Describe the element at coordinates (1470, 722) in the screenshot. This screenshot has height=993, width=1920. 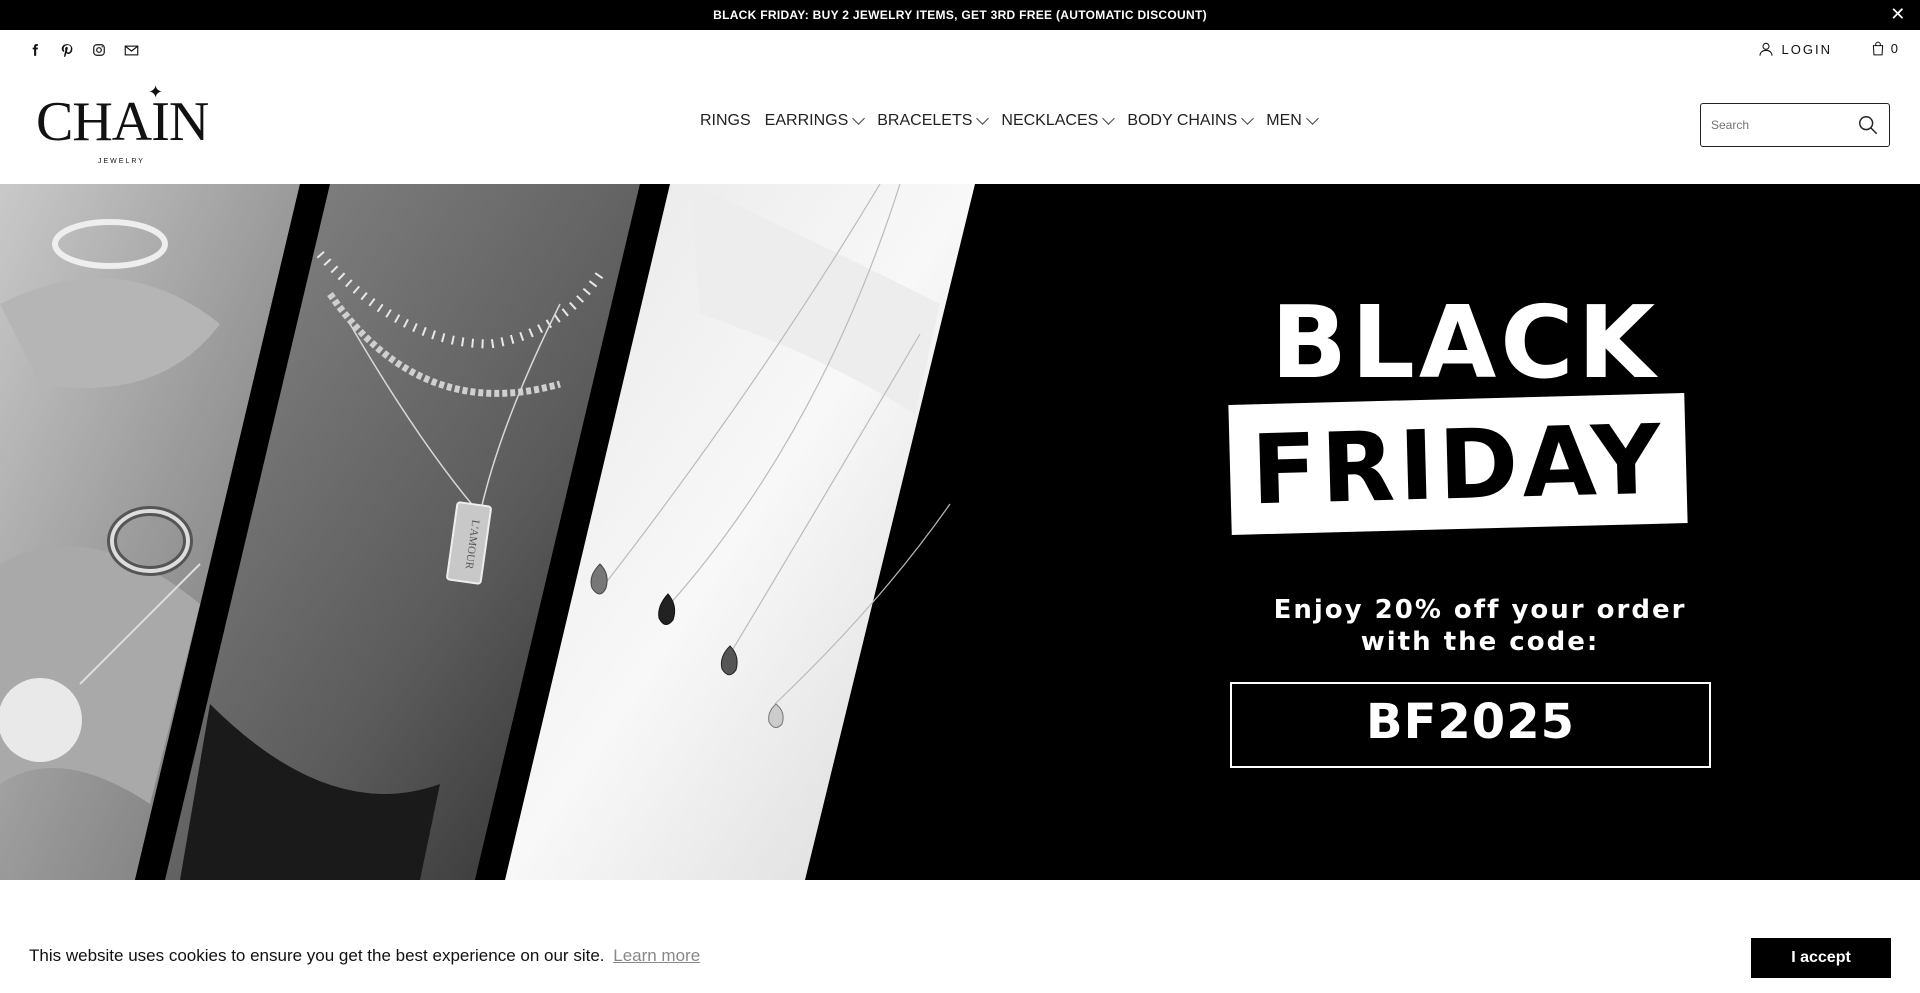
I see `promo-code: BF2025` at that location.